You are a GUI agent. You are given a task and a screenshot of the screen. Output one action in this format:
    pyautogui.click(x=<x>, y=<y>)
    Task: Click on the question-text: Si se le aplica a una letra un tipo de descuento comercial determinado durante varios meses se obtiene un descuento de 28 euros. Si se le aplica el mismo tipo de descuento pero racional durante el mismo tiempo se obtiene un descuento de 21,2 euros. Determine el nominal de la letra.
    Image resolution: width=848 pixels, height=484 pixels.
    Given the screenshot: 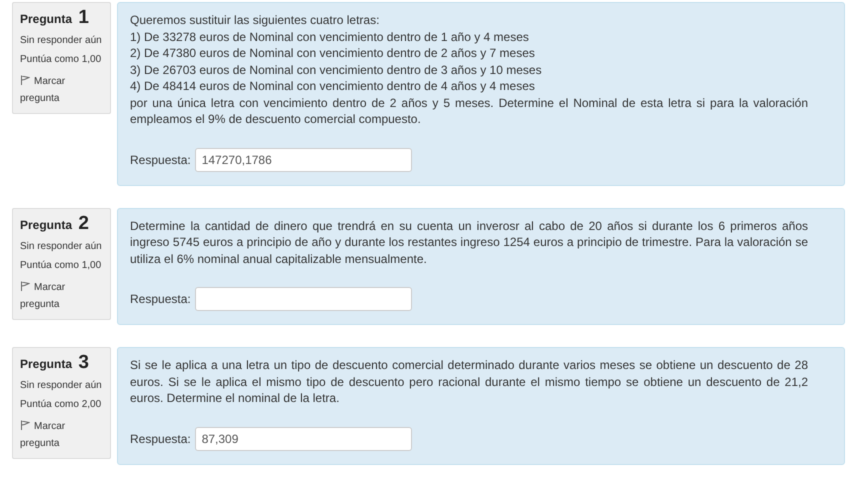 What is the action you would take?
    pyautogui.click(x=469, y=381)
    